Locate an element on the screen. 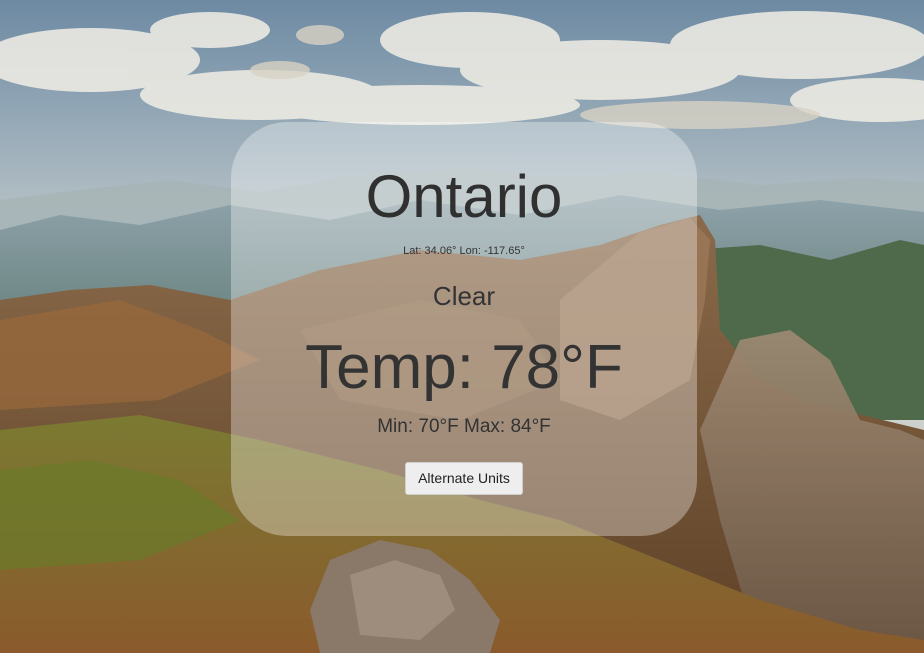  alternate-units-button: Alternate Units is located at coordinates (464, 478).